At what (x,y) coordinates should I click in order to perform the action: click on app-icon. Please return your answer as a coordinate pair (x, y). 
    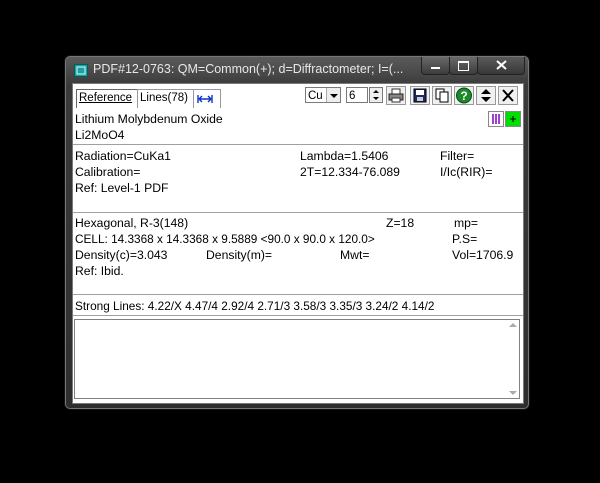
    Looking at the image, I should click on (81, 70).